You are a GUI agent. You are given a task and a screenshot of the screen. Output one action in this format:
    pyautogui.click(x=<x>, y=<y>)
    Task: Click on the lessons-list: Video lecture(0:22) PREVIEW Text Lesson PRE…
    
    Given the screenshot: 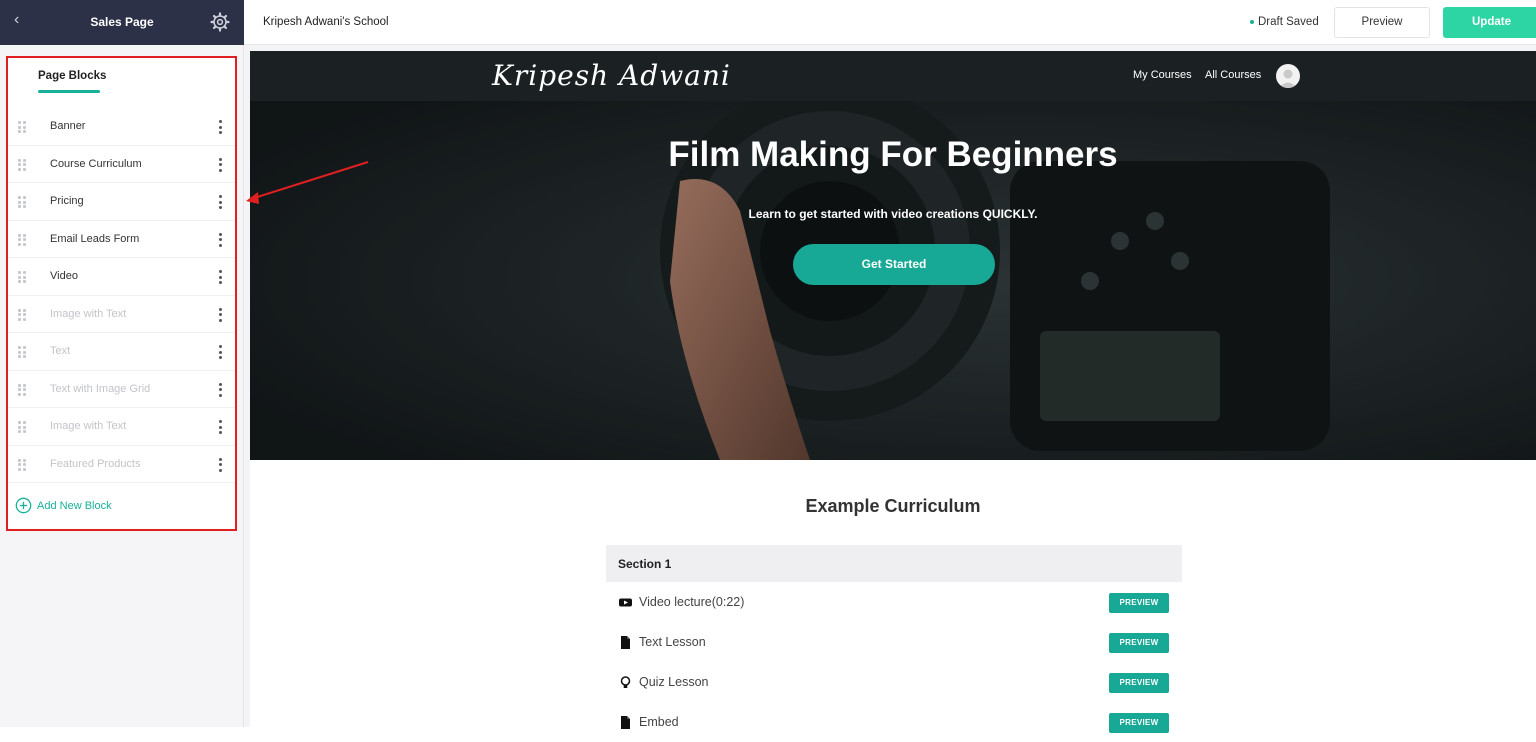 What is the action you would take?
    pyautogui.click(x=894, y=662)
    